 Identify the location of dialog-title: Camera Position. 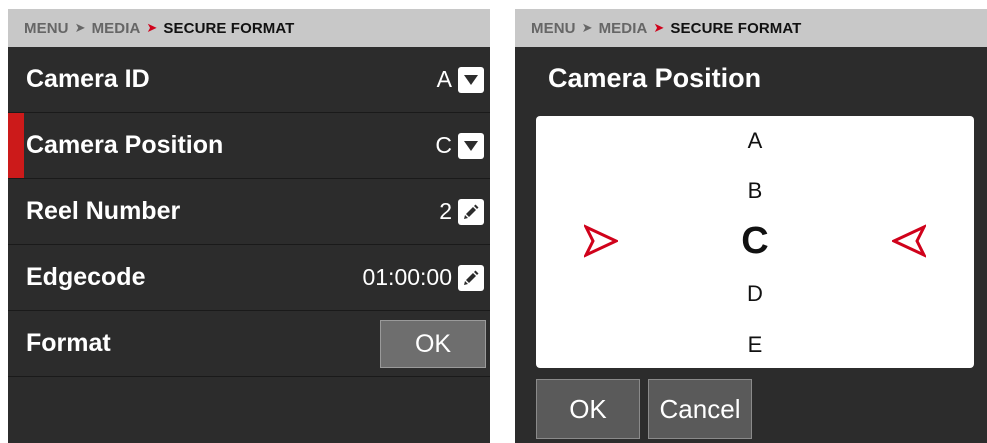
(655, 77).